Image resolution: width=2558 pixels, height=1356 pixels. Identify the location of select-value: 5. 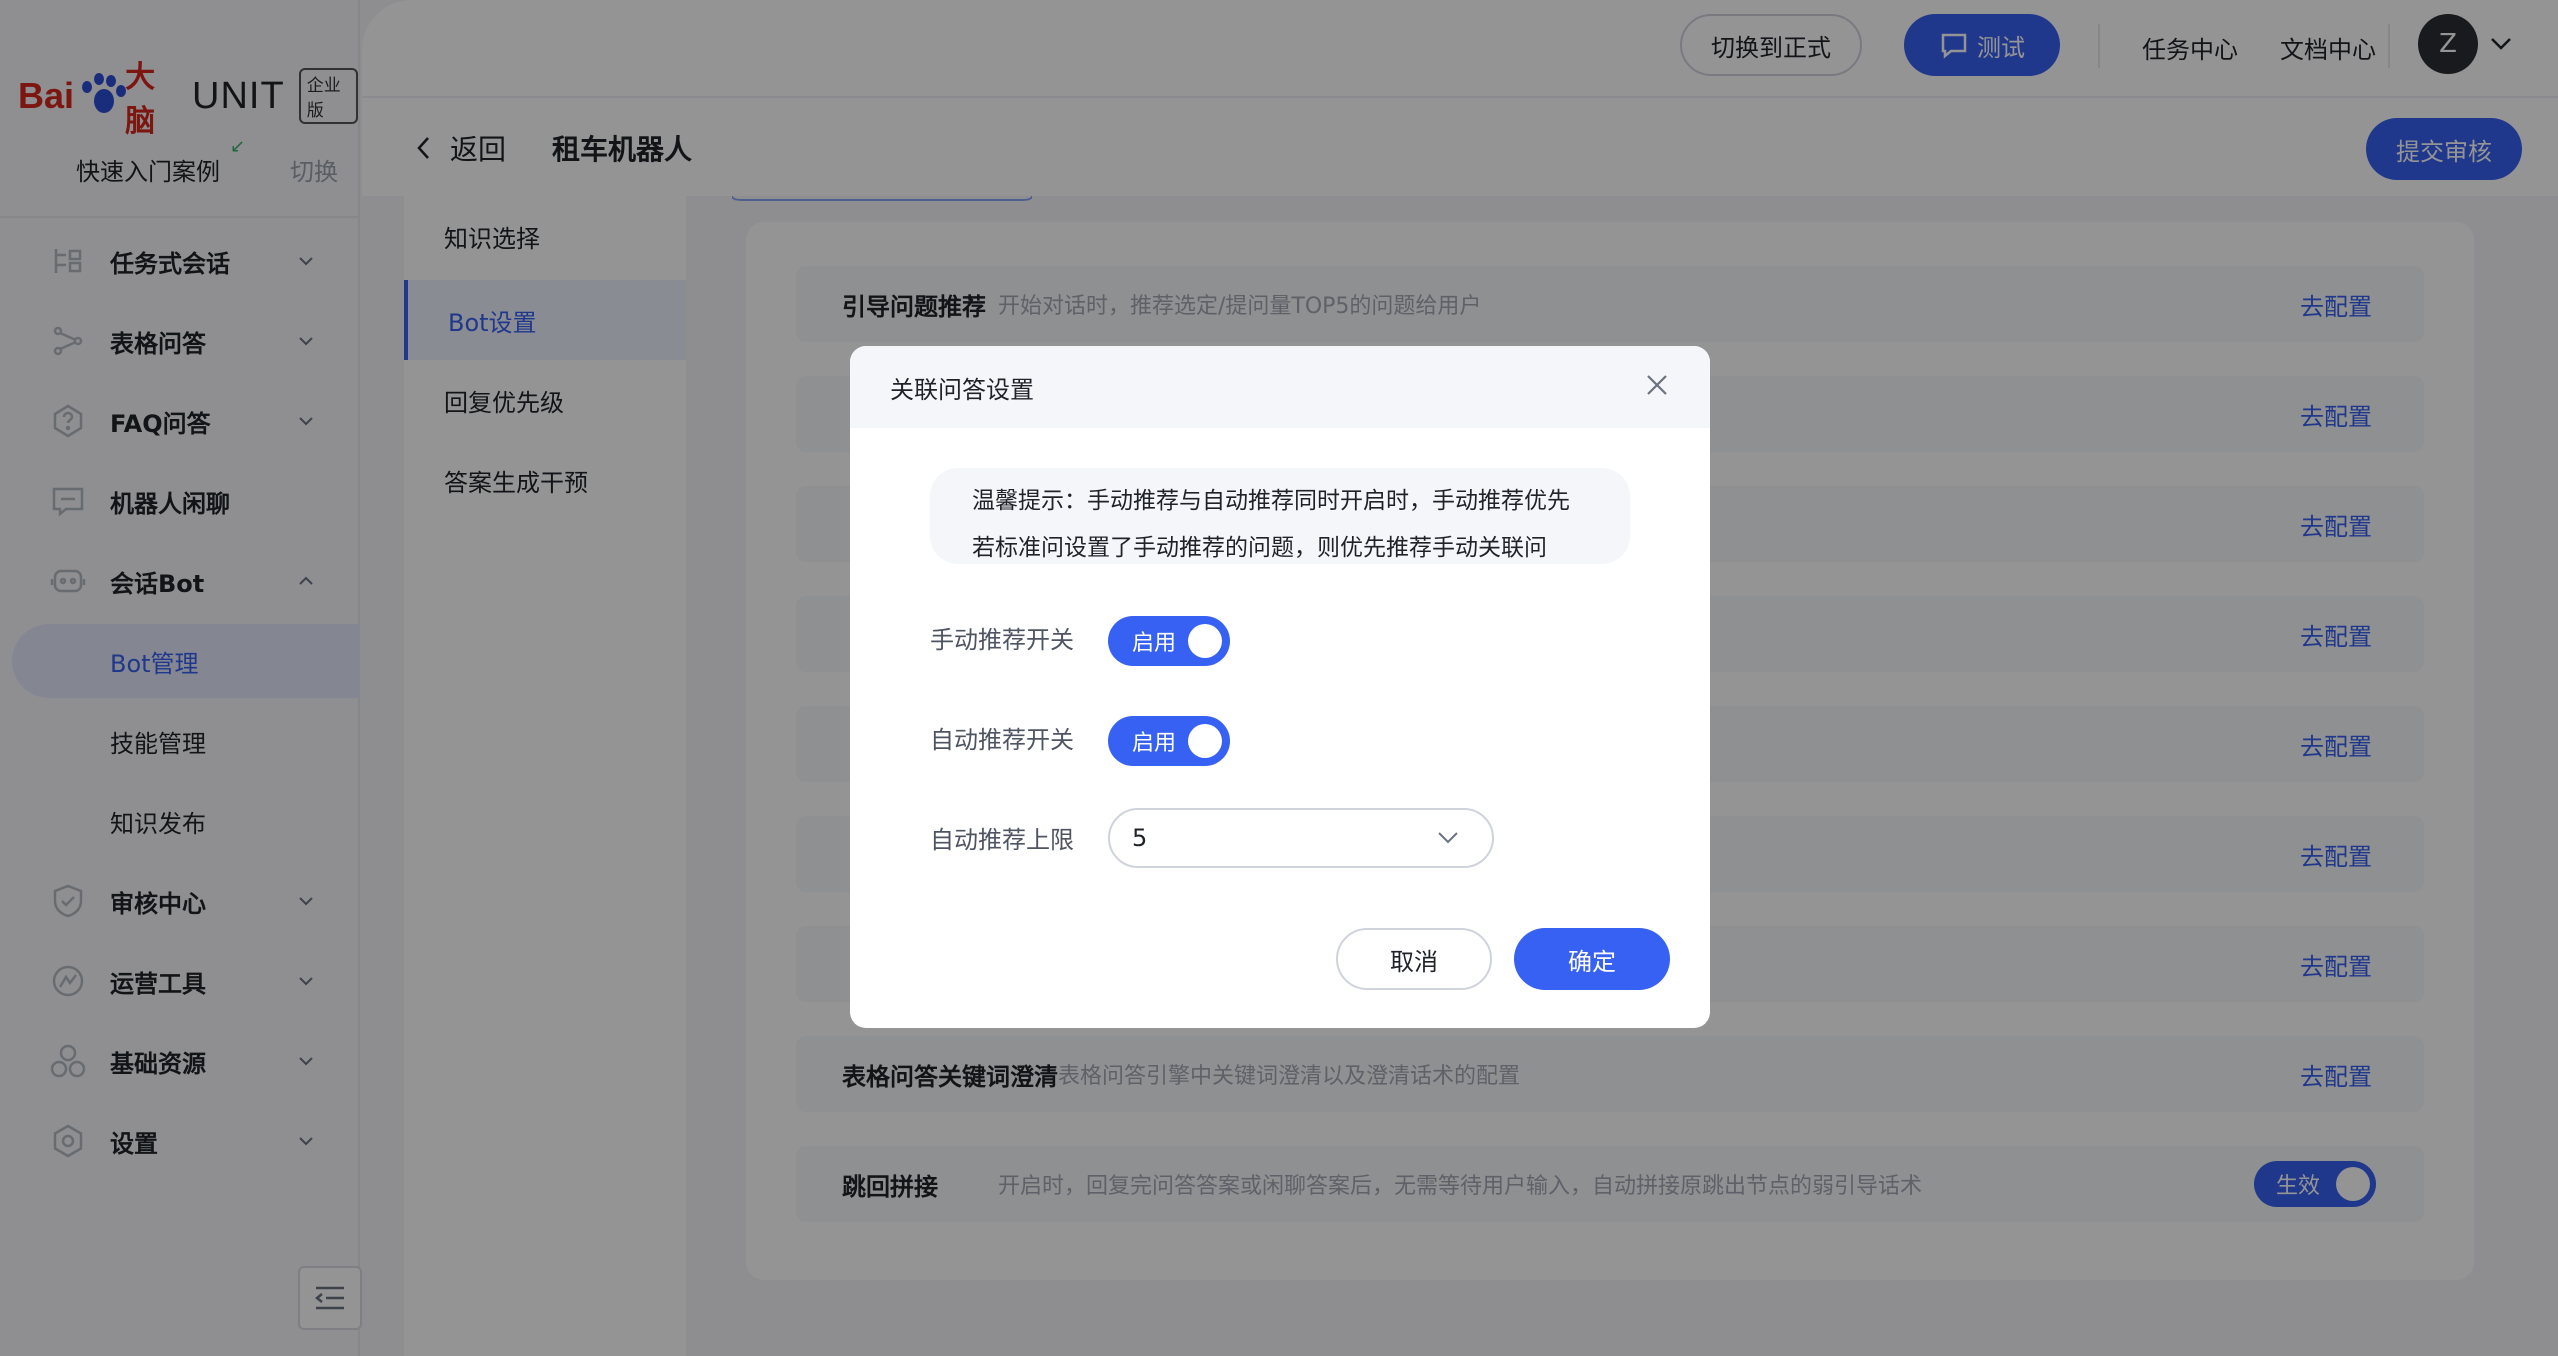
(1140, 838).